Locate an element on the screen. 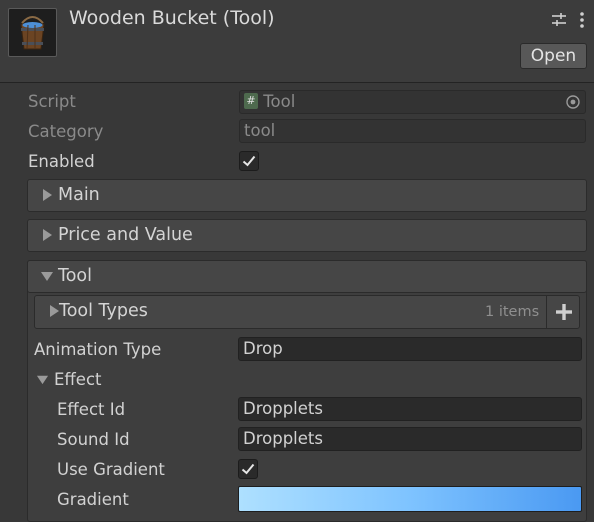 This screenshot has height=522, width=594. divider is located at coordinates (546, 312).